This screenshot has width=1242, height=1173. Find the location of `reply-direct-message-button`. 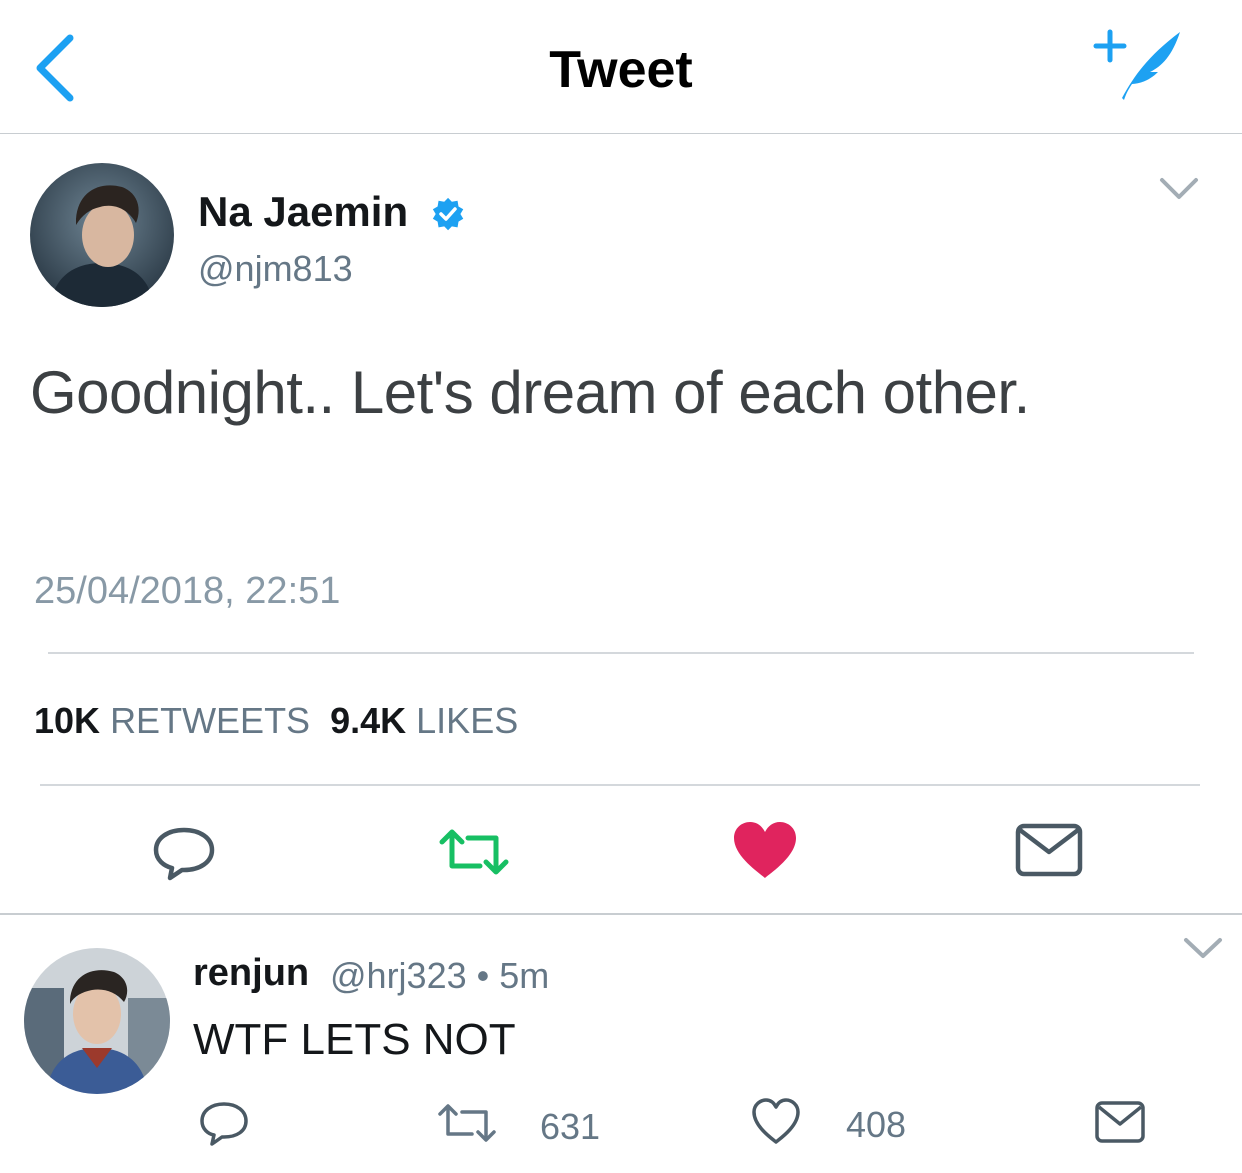

reply-direct-message-button is located at coordinates (1120, 1122).